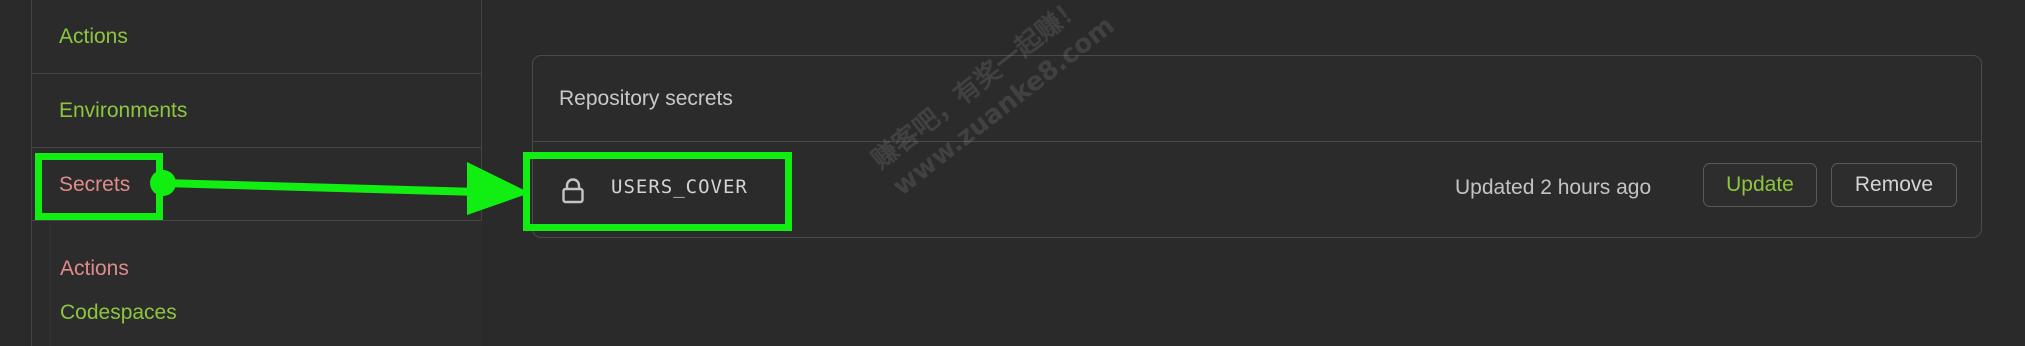  I want to click on secrets-submenu: Actions Codespaces, so click(266, 283).